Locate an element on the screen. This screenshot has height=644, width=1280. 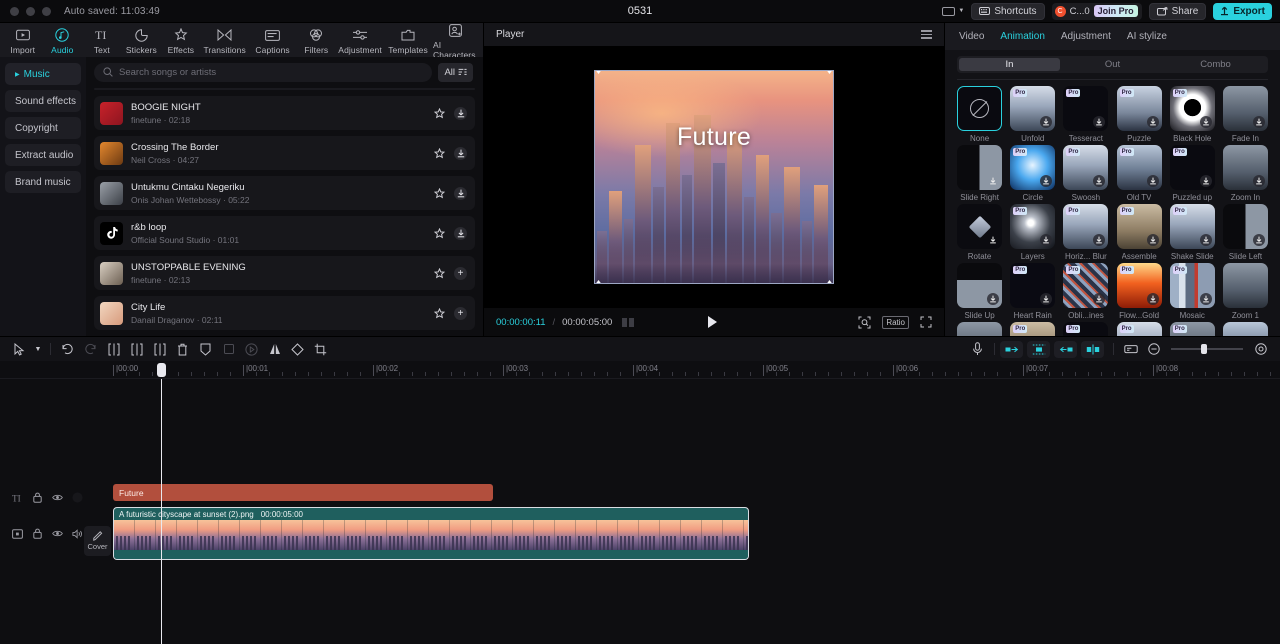
animation-cell: Pro Swoosh is located at coordinates (1085, 173).